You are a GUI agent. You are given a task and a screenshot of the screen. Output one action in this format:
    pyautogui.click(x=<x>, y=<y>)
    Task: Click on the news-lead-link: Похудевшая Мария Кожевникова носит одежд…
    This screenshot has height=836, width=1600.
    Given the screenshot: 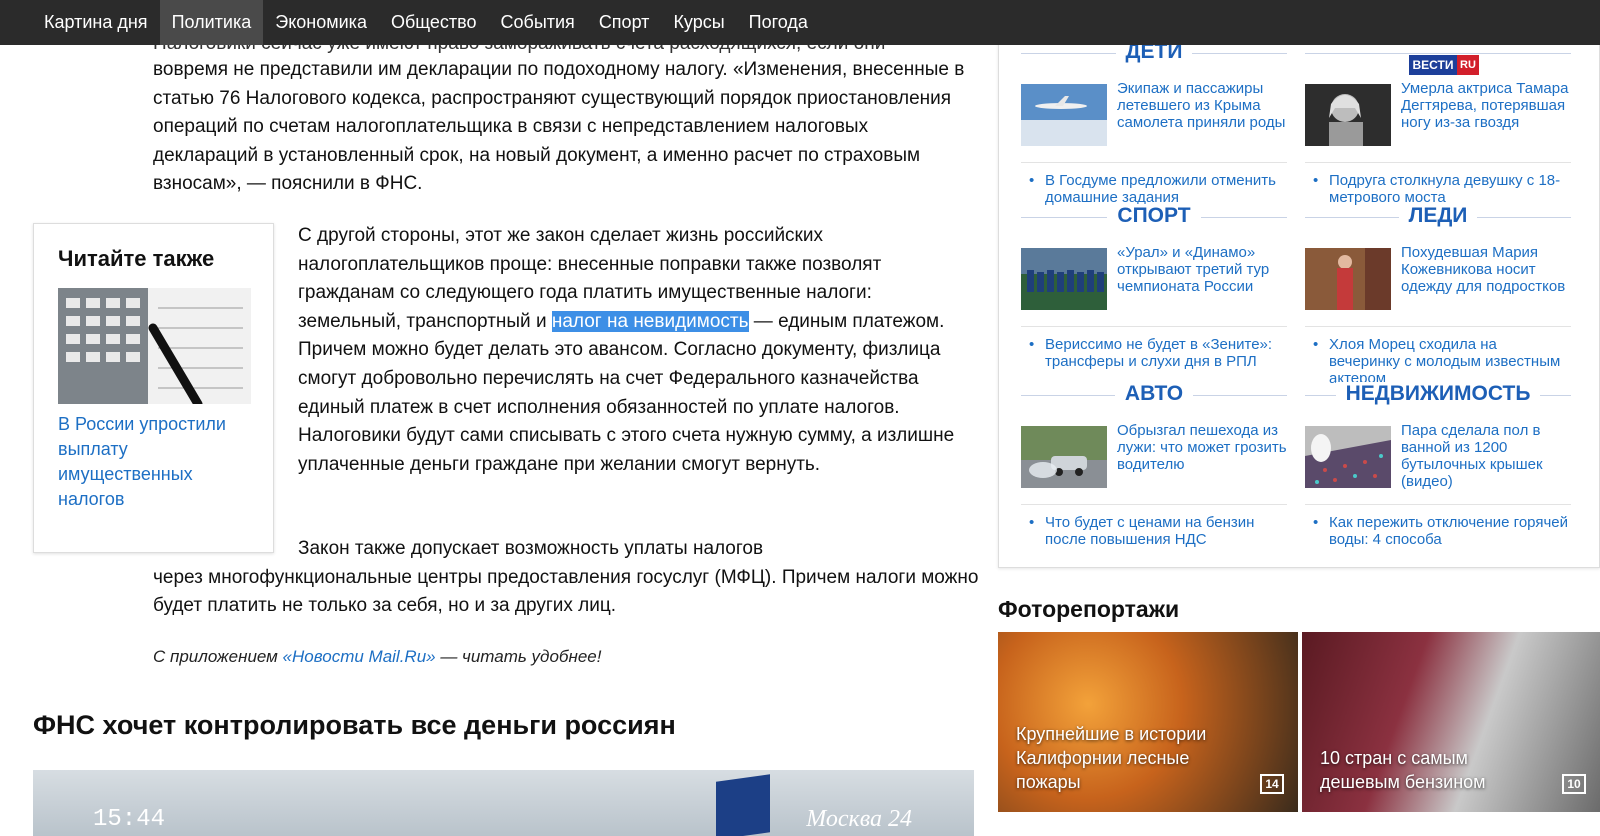 What is the action you would take?
    pyautogui.click(x=1488, y=269)
    